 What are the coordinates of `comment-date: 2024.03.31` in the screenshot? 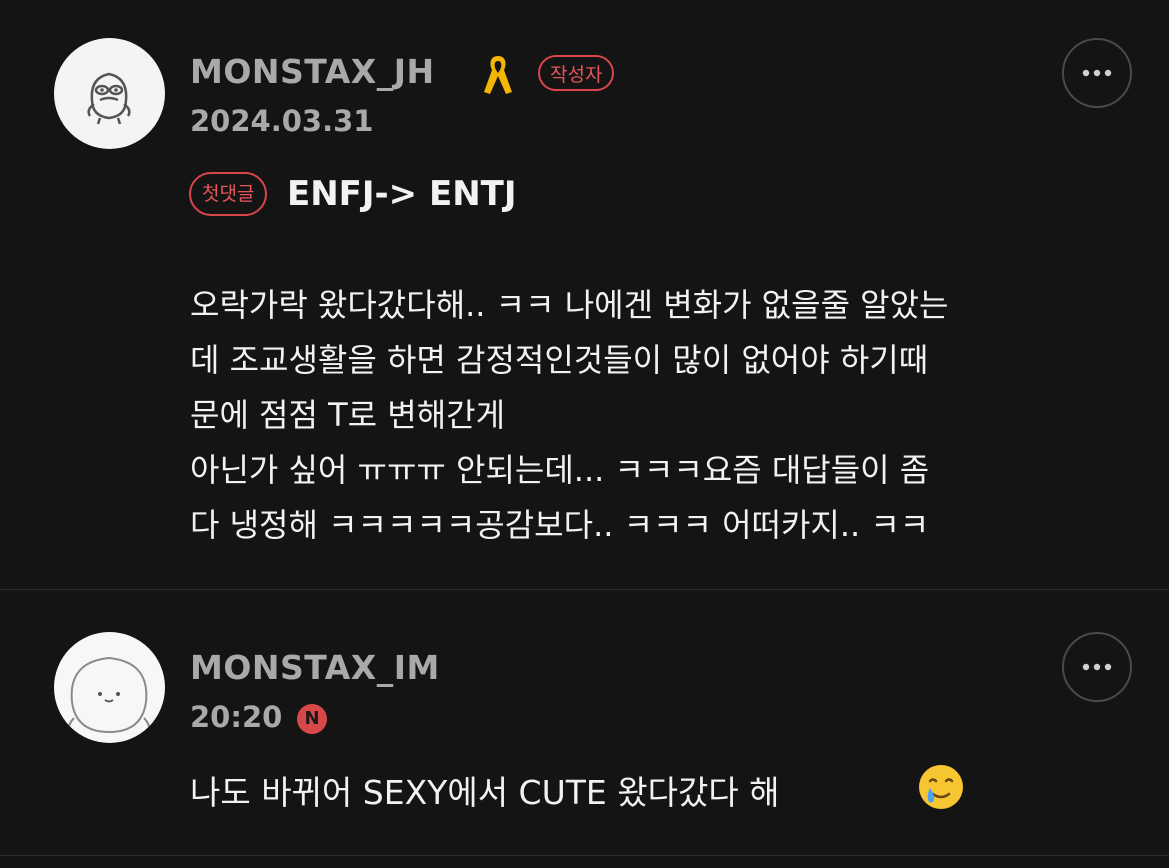 It's located at (282, 121).